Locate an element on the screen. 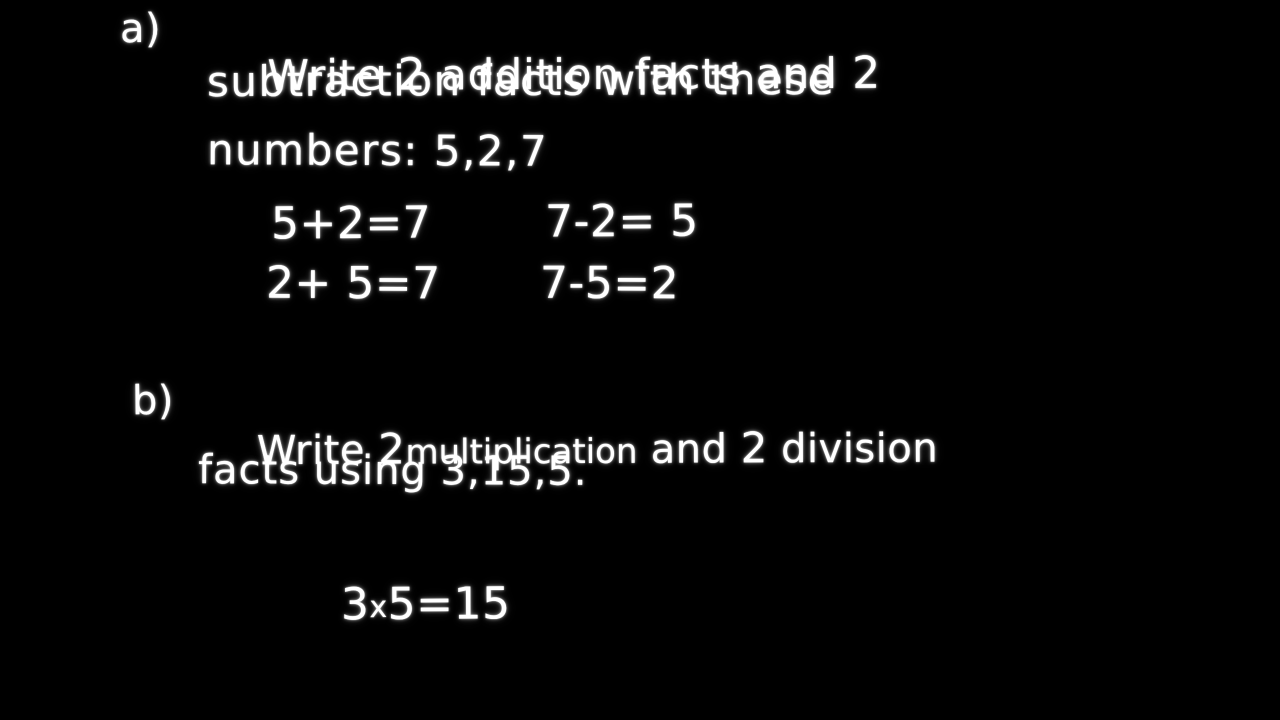  answer-b-multiplication-1: 3x5=15 is located at coordinates (397, 604).